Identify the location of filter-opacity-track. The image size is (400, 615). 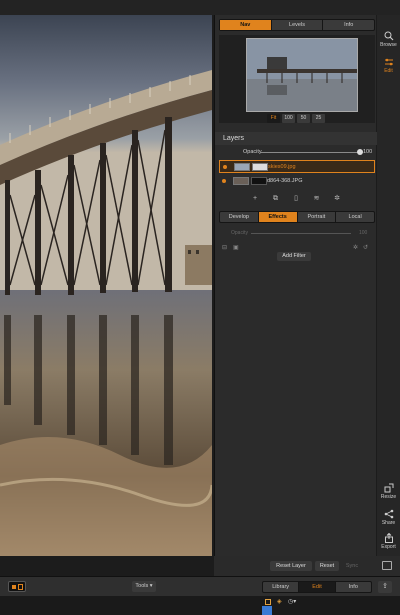
(301, 233).